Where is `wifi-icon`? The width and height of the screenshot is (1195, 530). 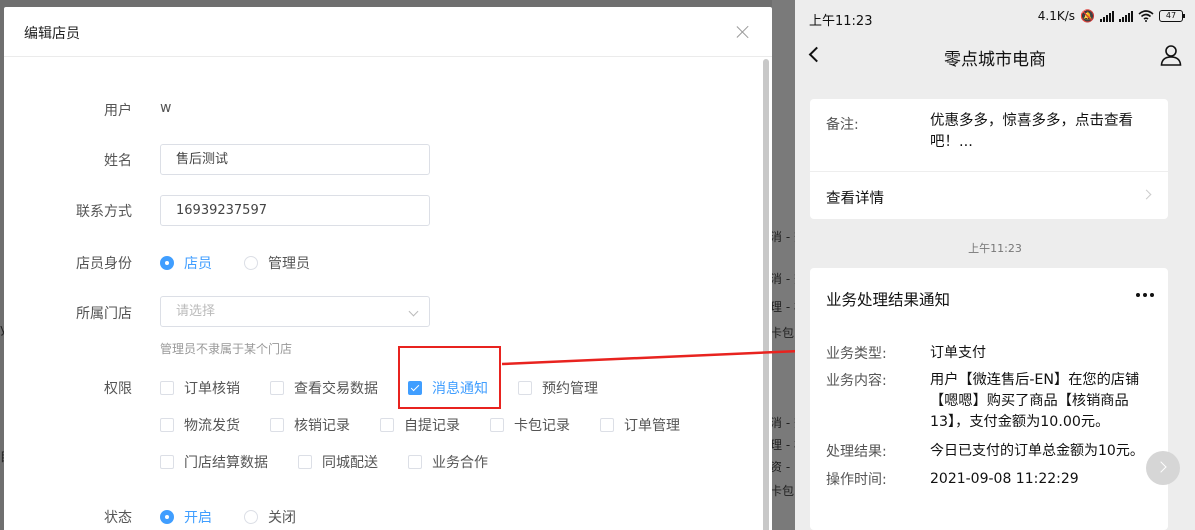
wifi-icon is located at coordinates (1146, 16).